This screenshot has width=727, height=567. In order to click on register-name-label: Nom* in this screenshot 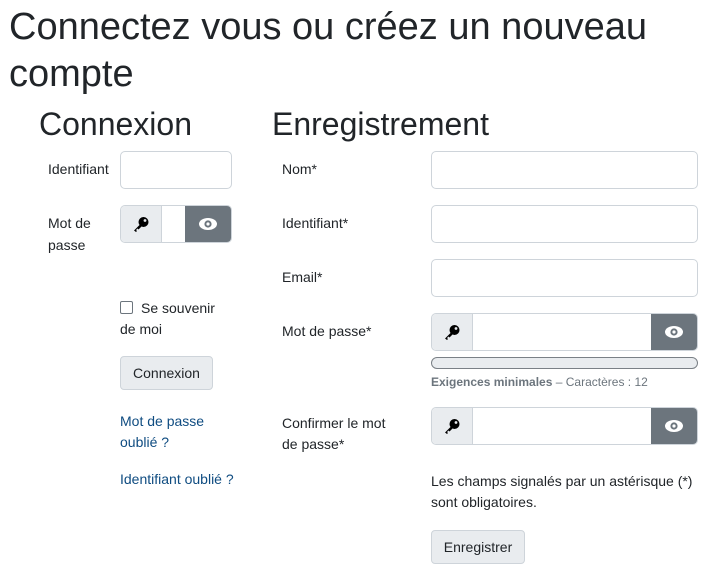, I will do `click(300, 169)`.